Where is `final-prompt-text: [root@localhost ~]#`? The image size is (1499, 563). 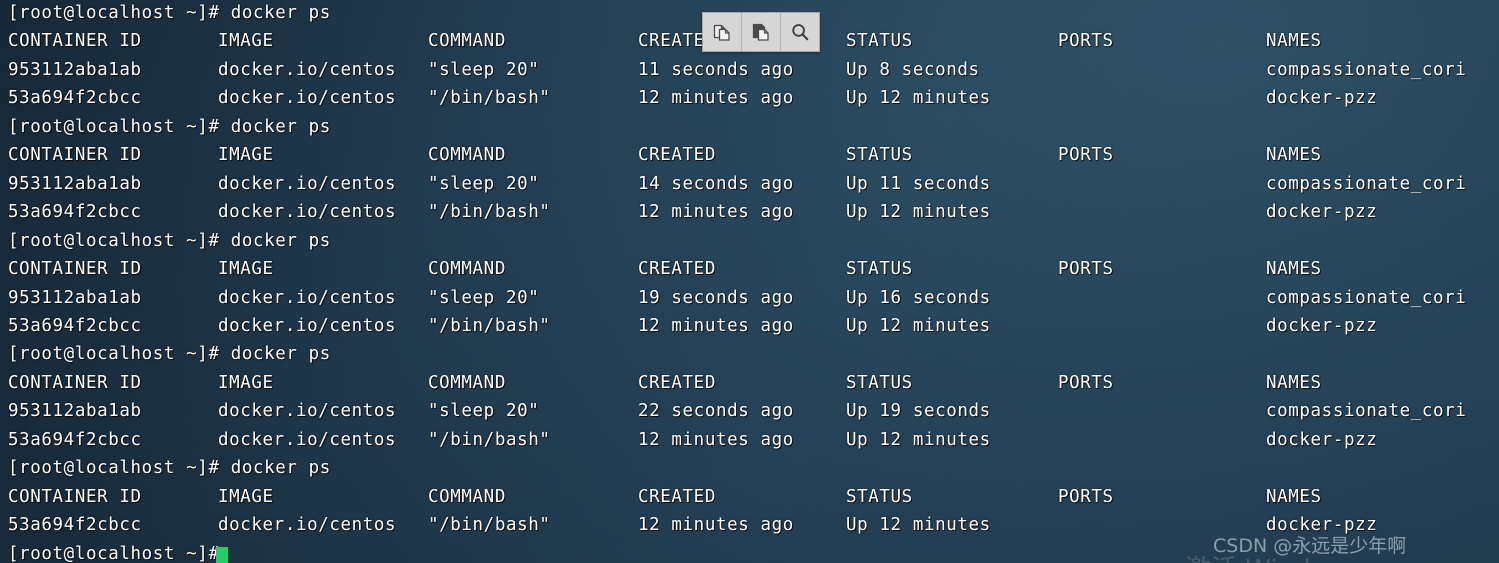 final-prompt-text: [root@localhost ~]# is located at coordinates (119, 553).